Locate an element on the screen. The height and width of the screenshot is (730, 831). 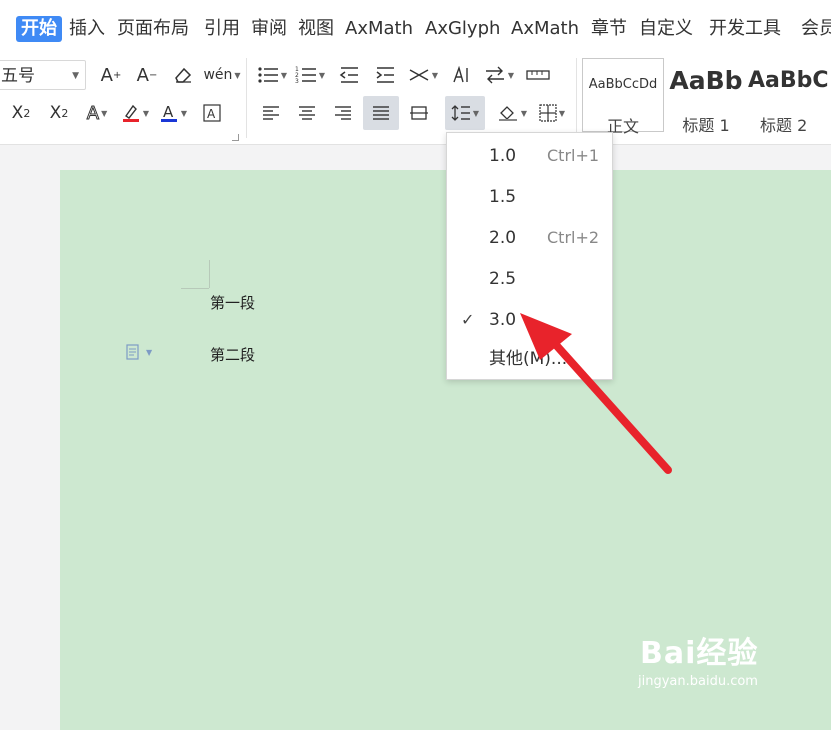
baidu-watermark: Bai经验 jingyan.baidu.com is located at coordinates (698, 658).